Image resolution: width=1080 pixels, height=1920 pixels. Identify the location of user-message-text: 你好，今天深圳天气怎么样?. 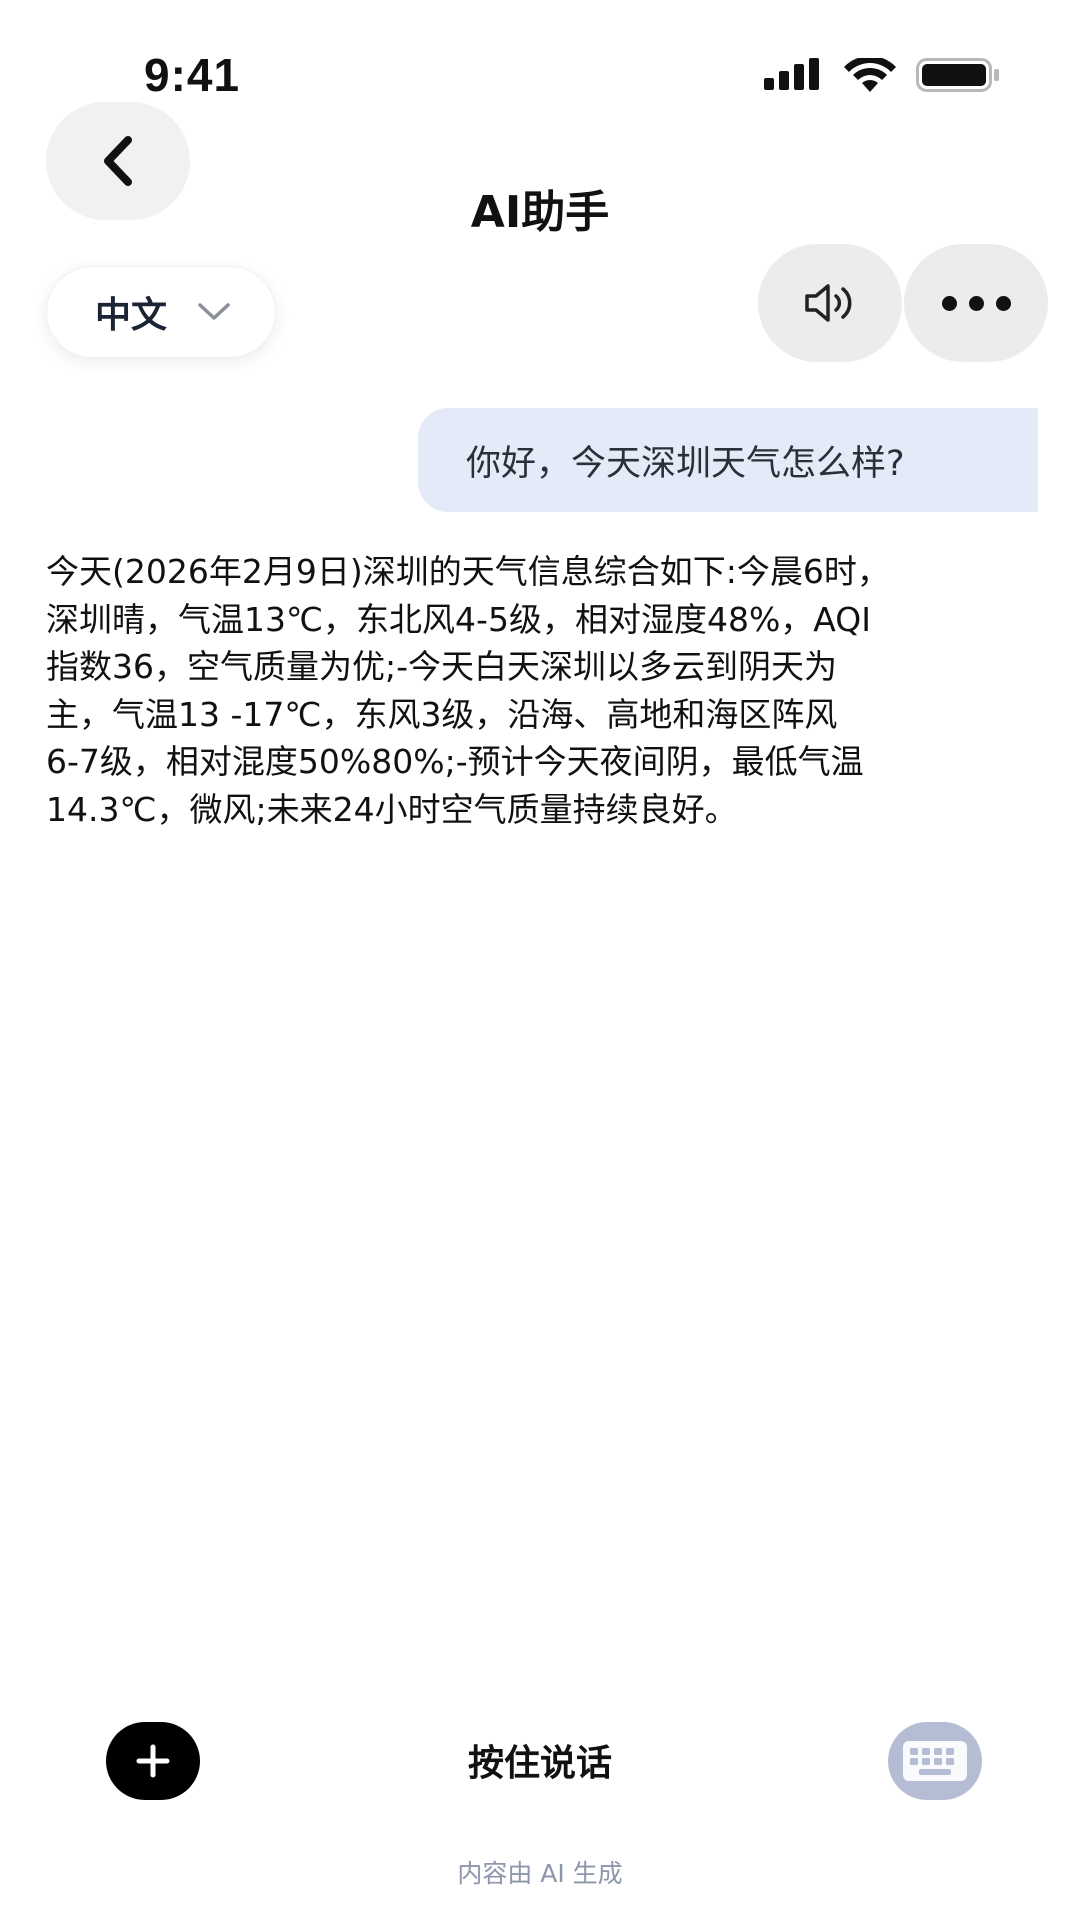
(685, 463).